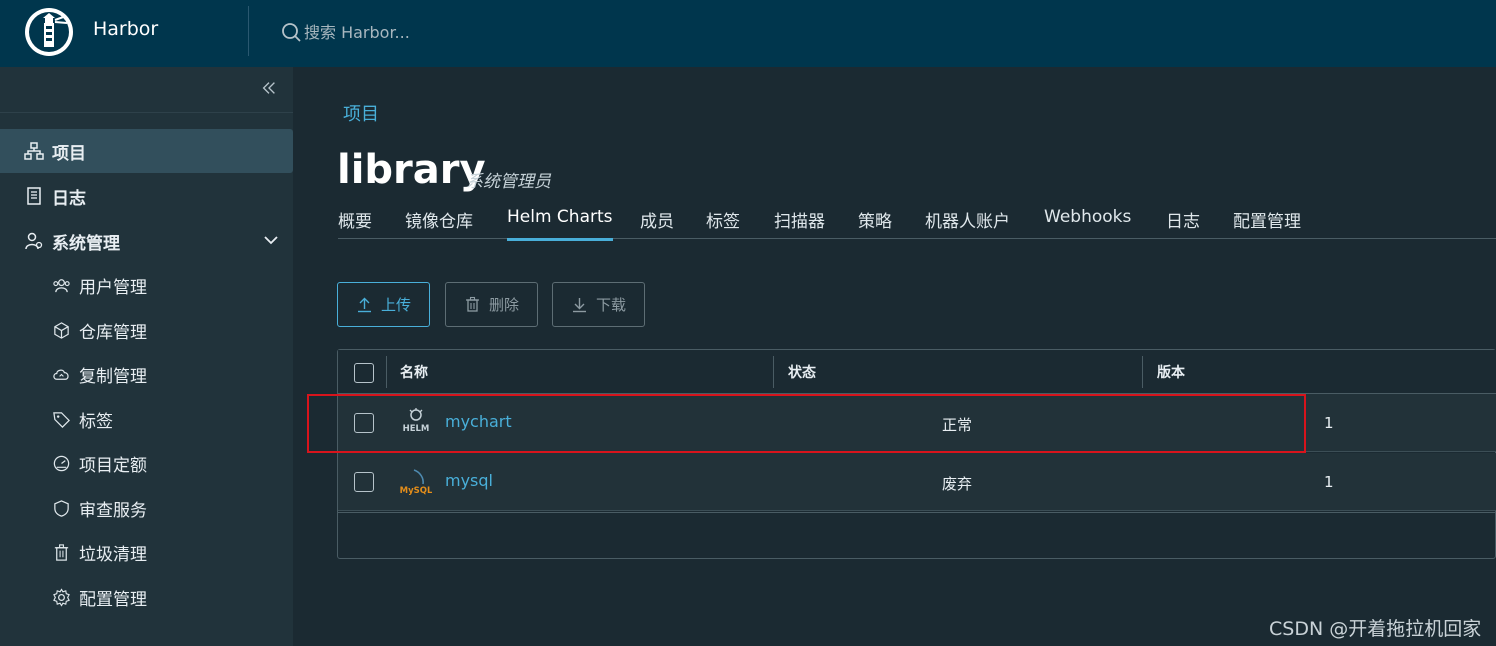  I want to click on tab-repositories: 镜像仓库, so click(439, 223).